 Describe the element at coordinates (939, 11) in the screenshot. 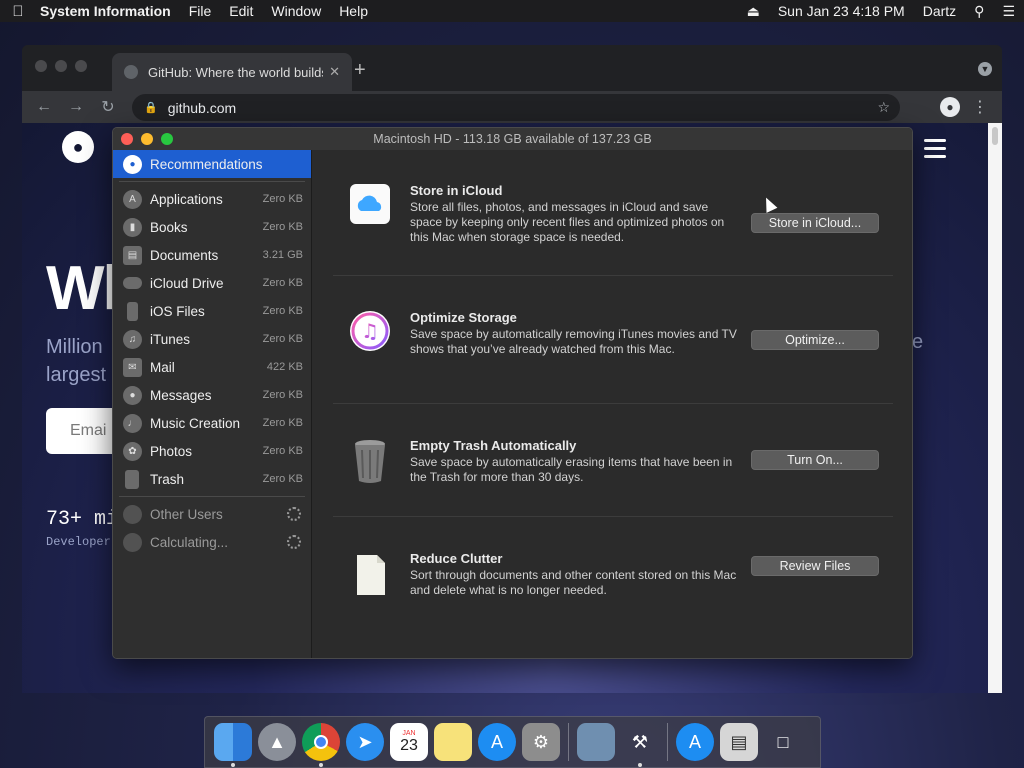

I see `menu-user: Dartz` at that location.